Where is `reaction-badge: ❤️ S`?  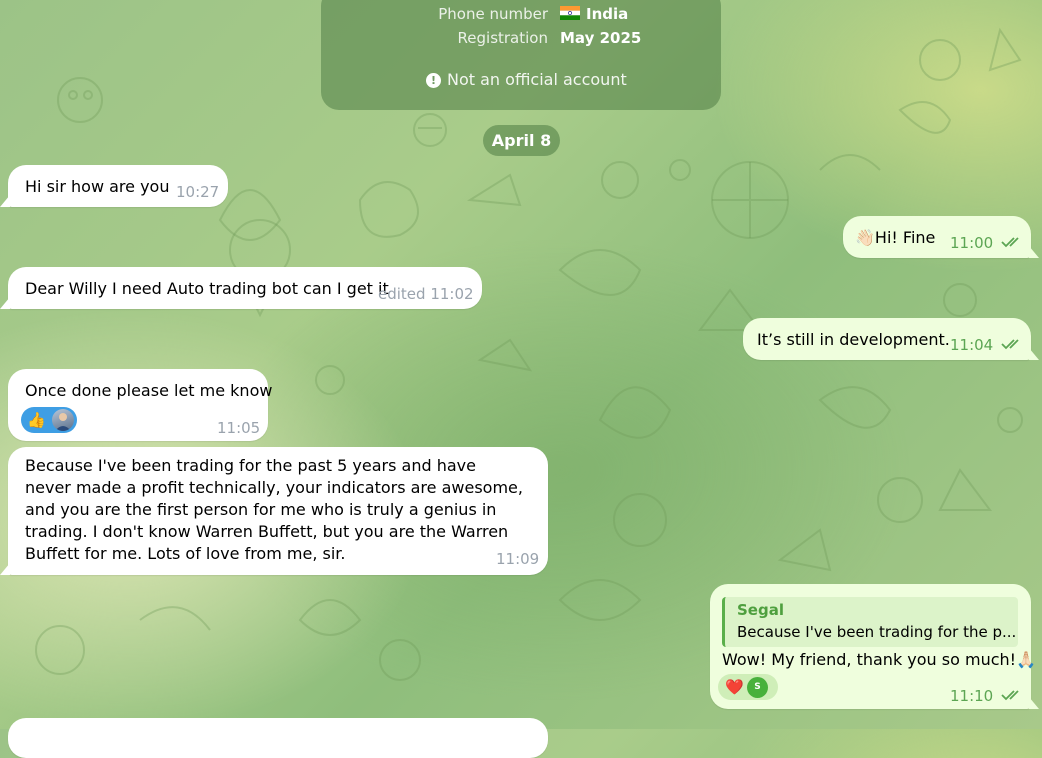
reaction-badge: ❤️ S is located at coordinates (748, 687).